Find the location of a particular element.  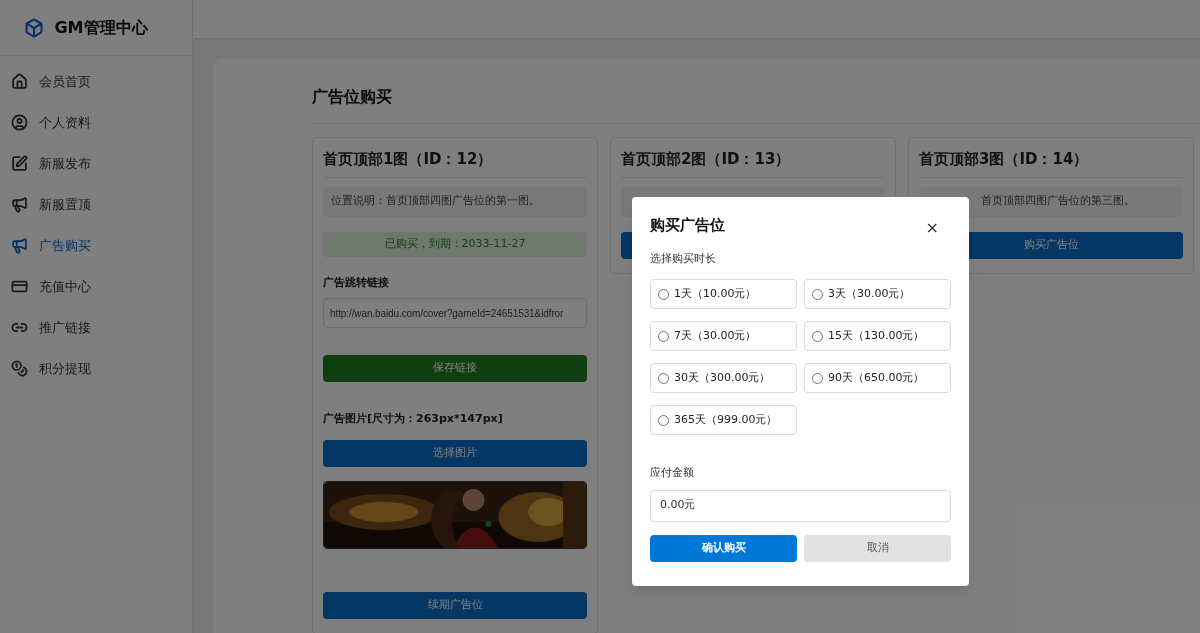

field-label: 广告跳转链接 is located at coordinates (356, 282).